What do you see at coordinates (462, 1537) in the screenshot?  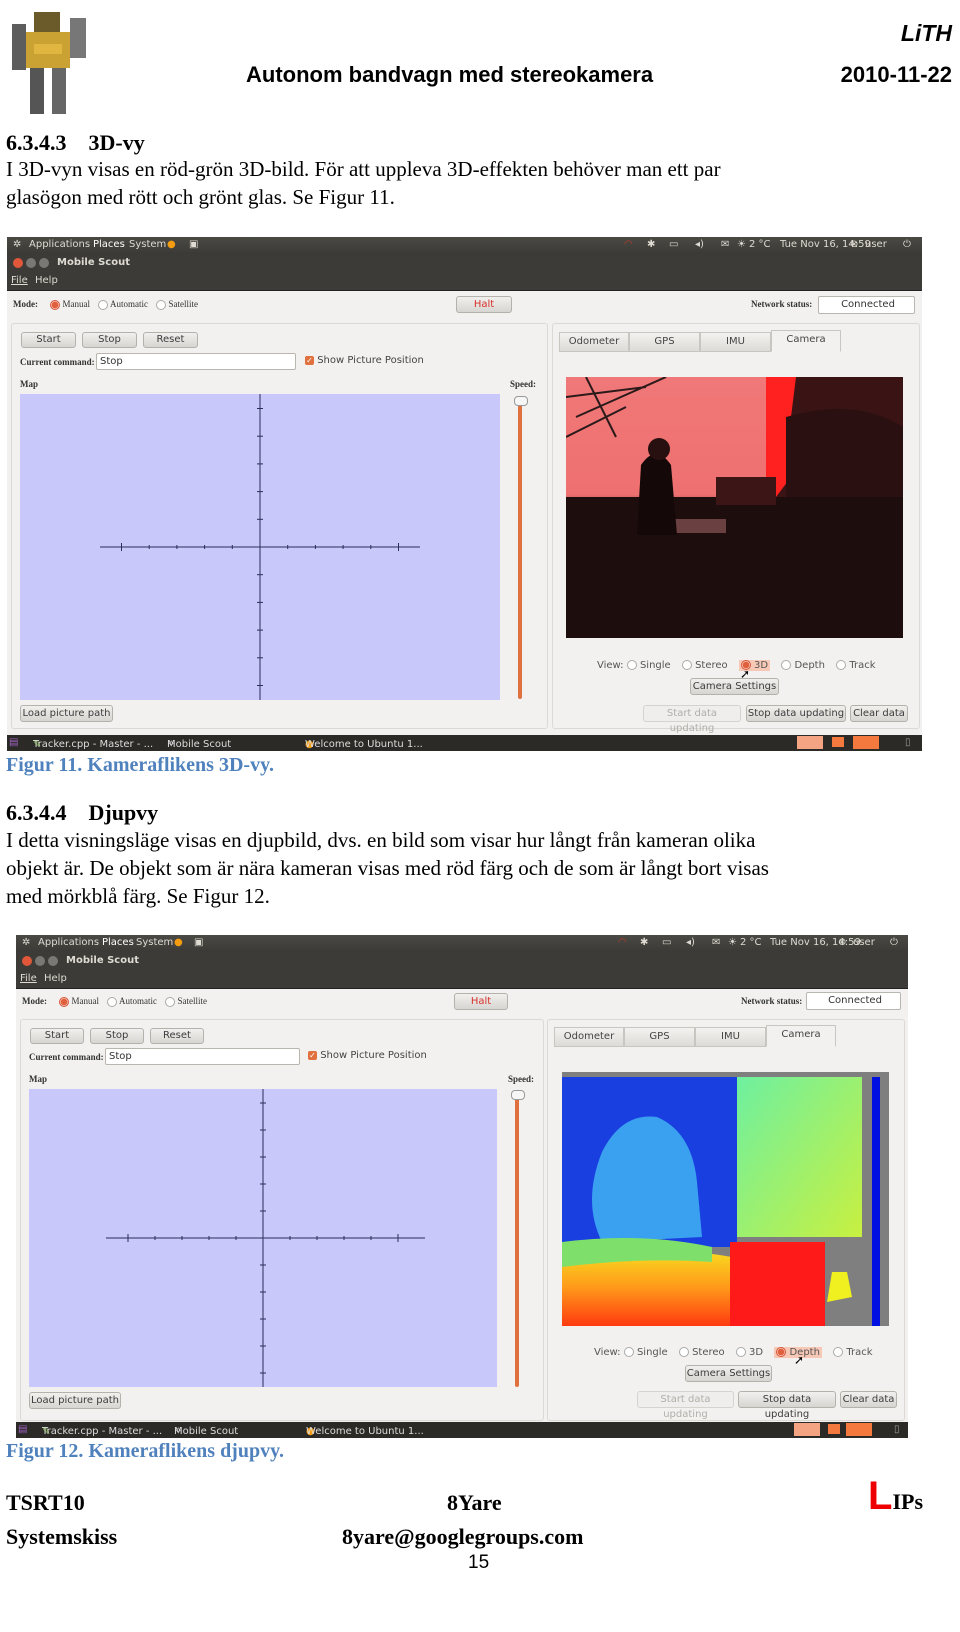 I see `group-email: 8yare@googlegroups.com` at bounding box center [462, 1537].